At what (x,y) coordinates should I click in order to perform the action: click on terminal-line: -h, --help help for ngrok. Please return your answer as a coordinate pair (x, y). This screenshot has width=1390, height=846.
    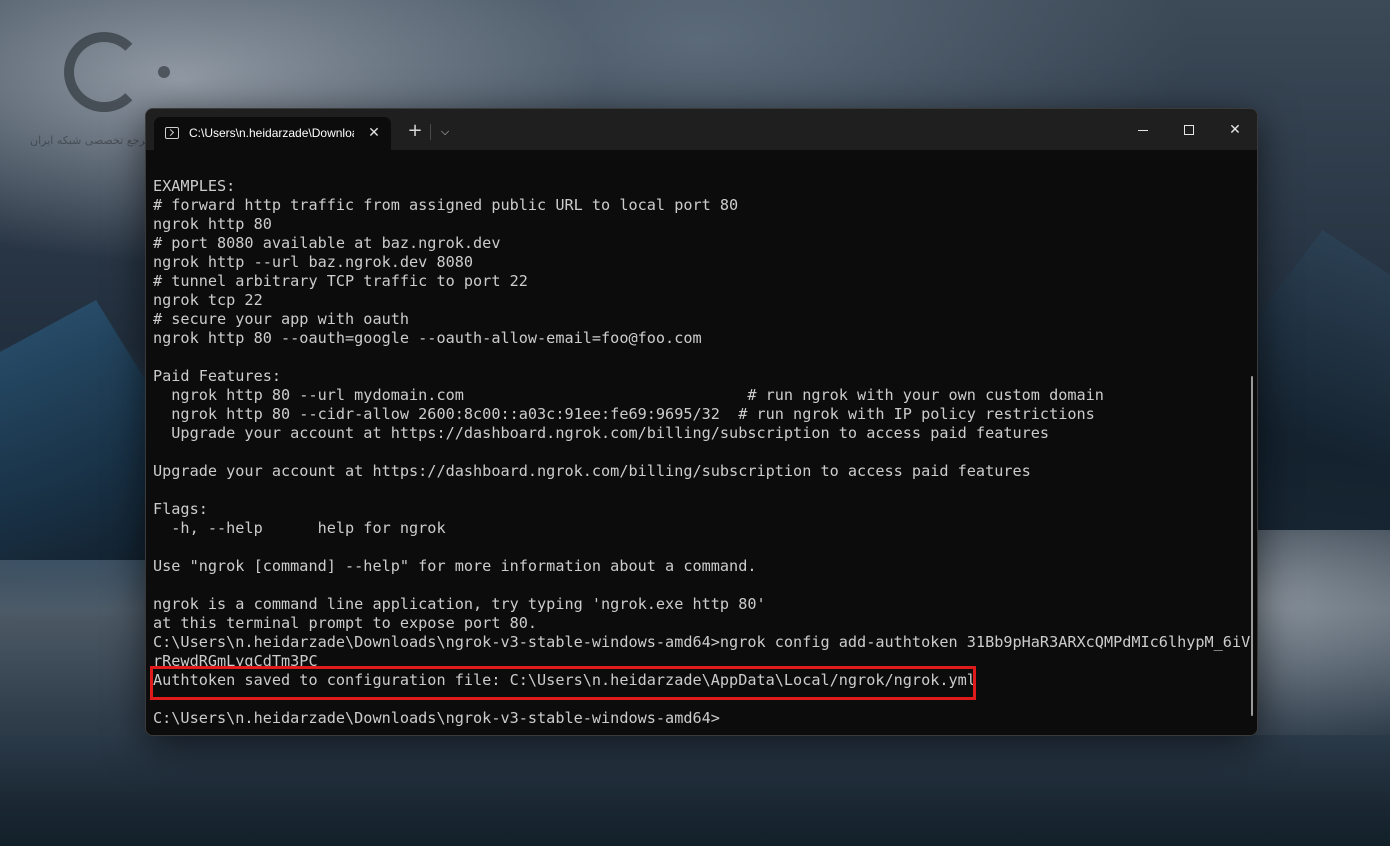
    Looking at the image, I should click on (299, 528).